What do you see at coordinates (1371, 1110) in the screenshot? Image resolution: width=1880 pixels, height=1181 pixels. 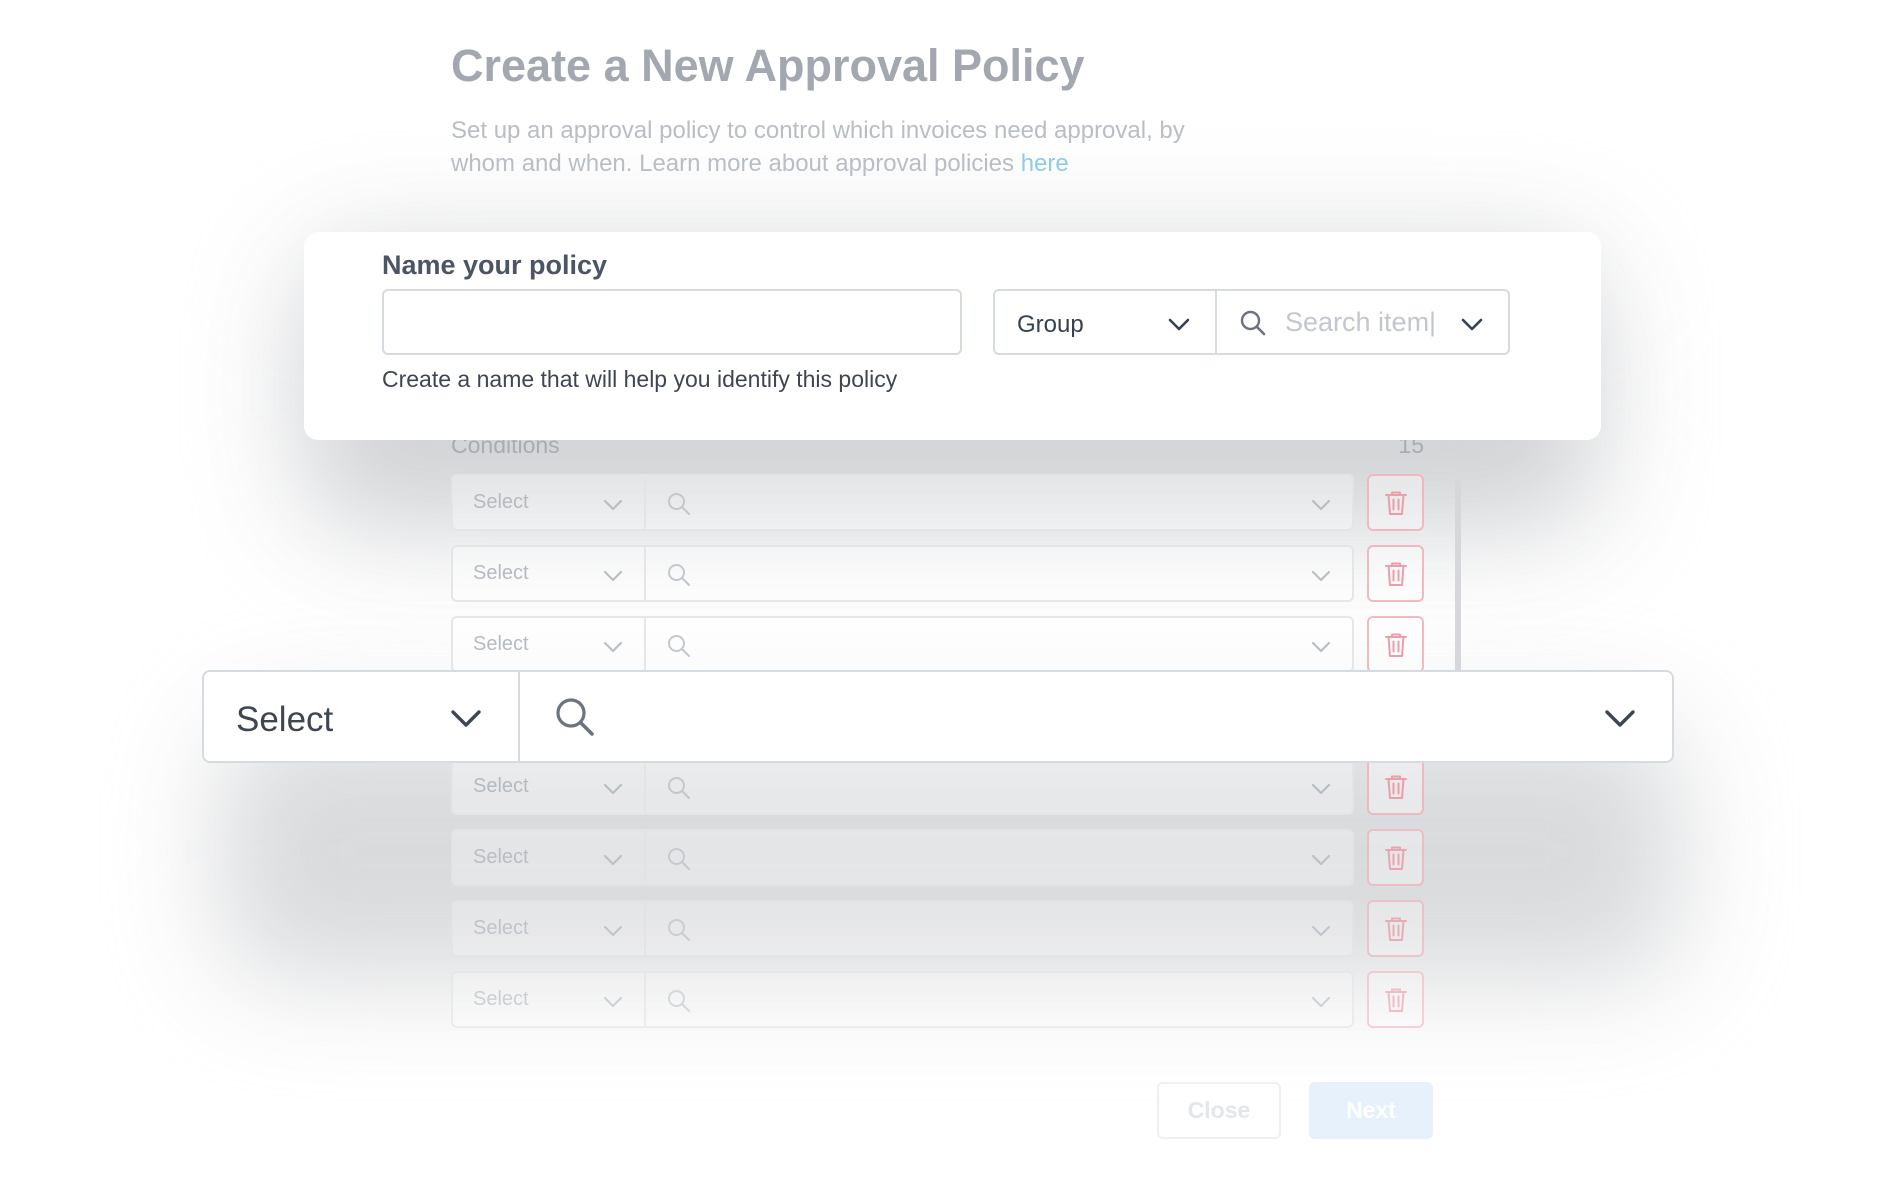 I see `next-button: Next` at bounding box center [1371, 1110].